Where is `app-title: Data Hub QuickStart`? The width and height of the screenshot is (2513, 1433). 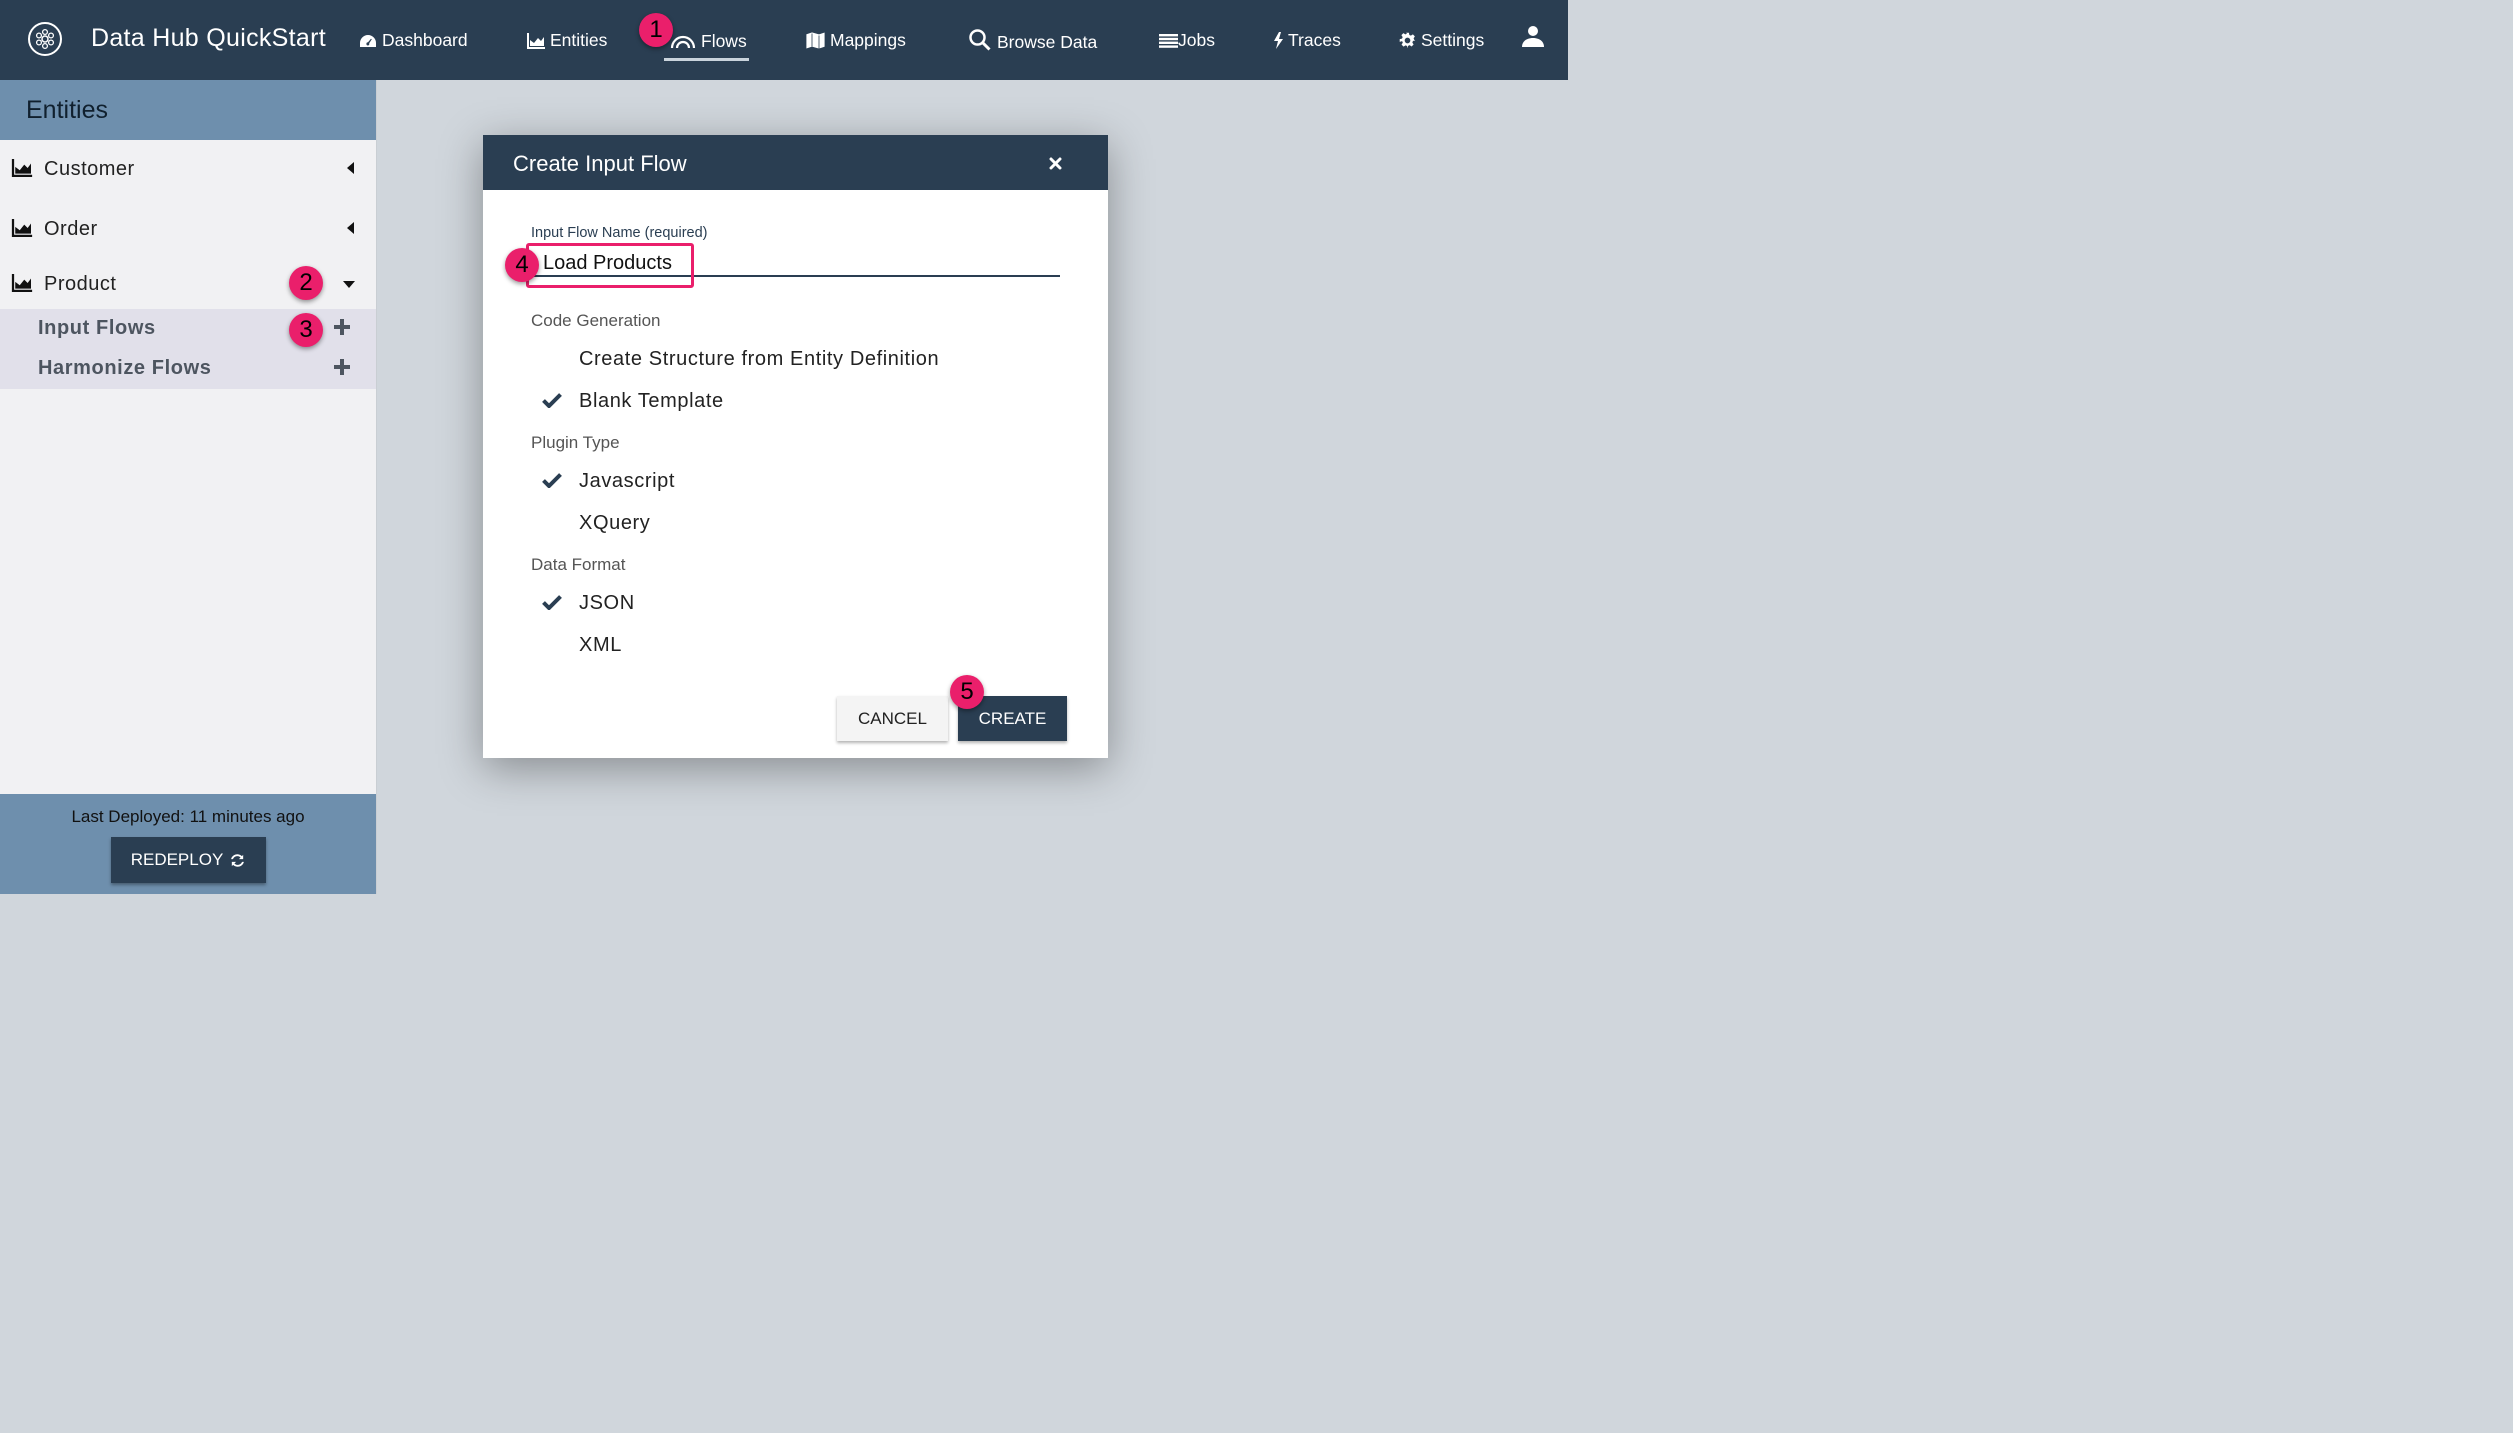 app-title: Data Hub QuickStart is located at coordinates (208, 38).